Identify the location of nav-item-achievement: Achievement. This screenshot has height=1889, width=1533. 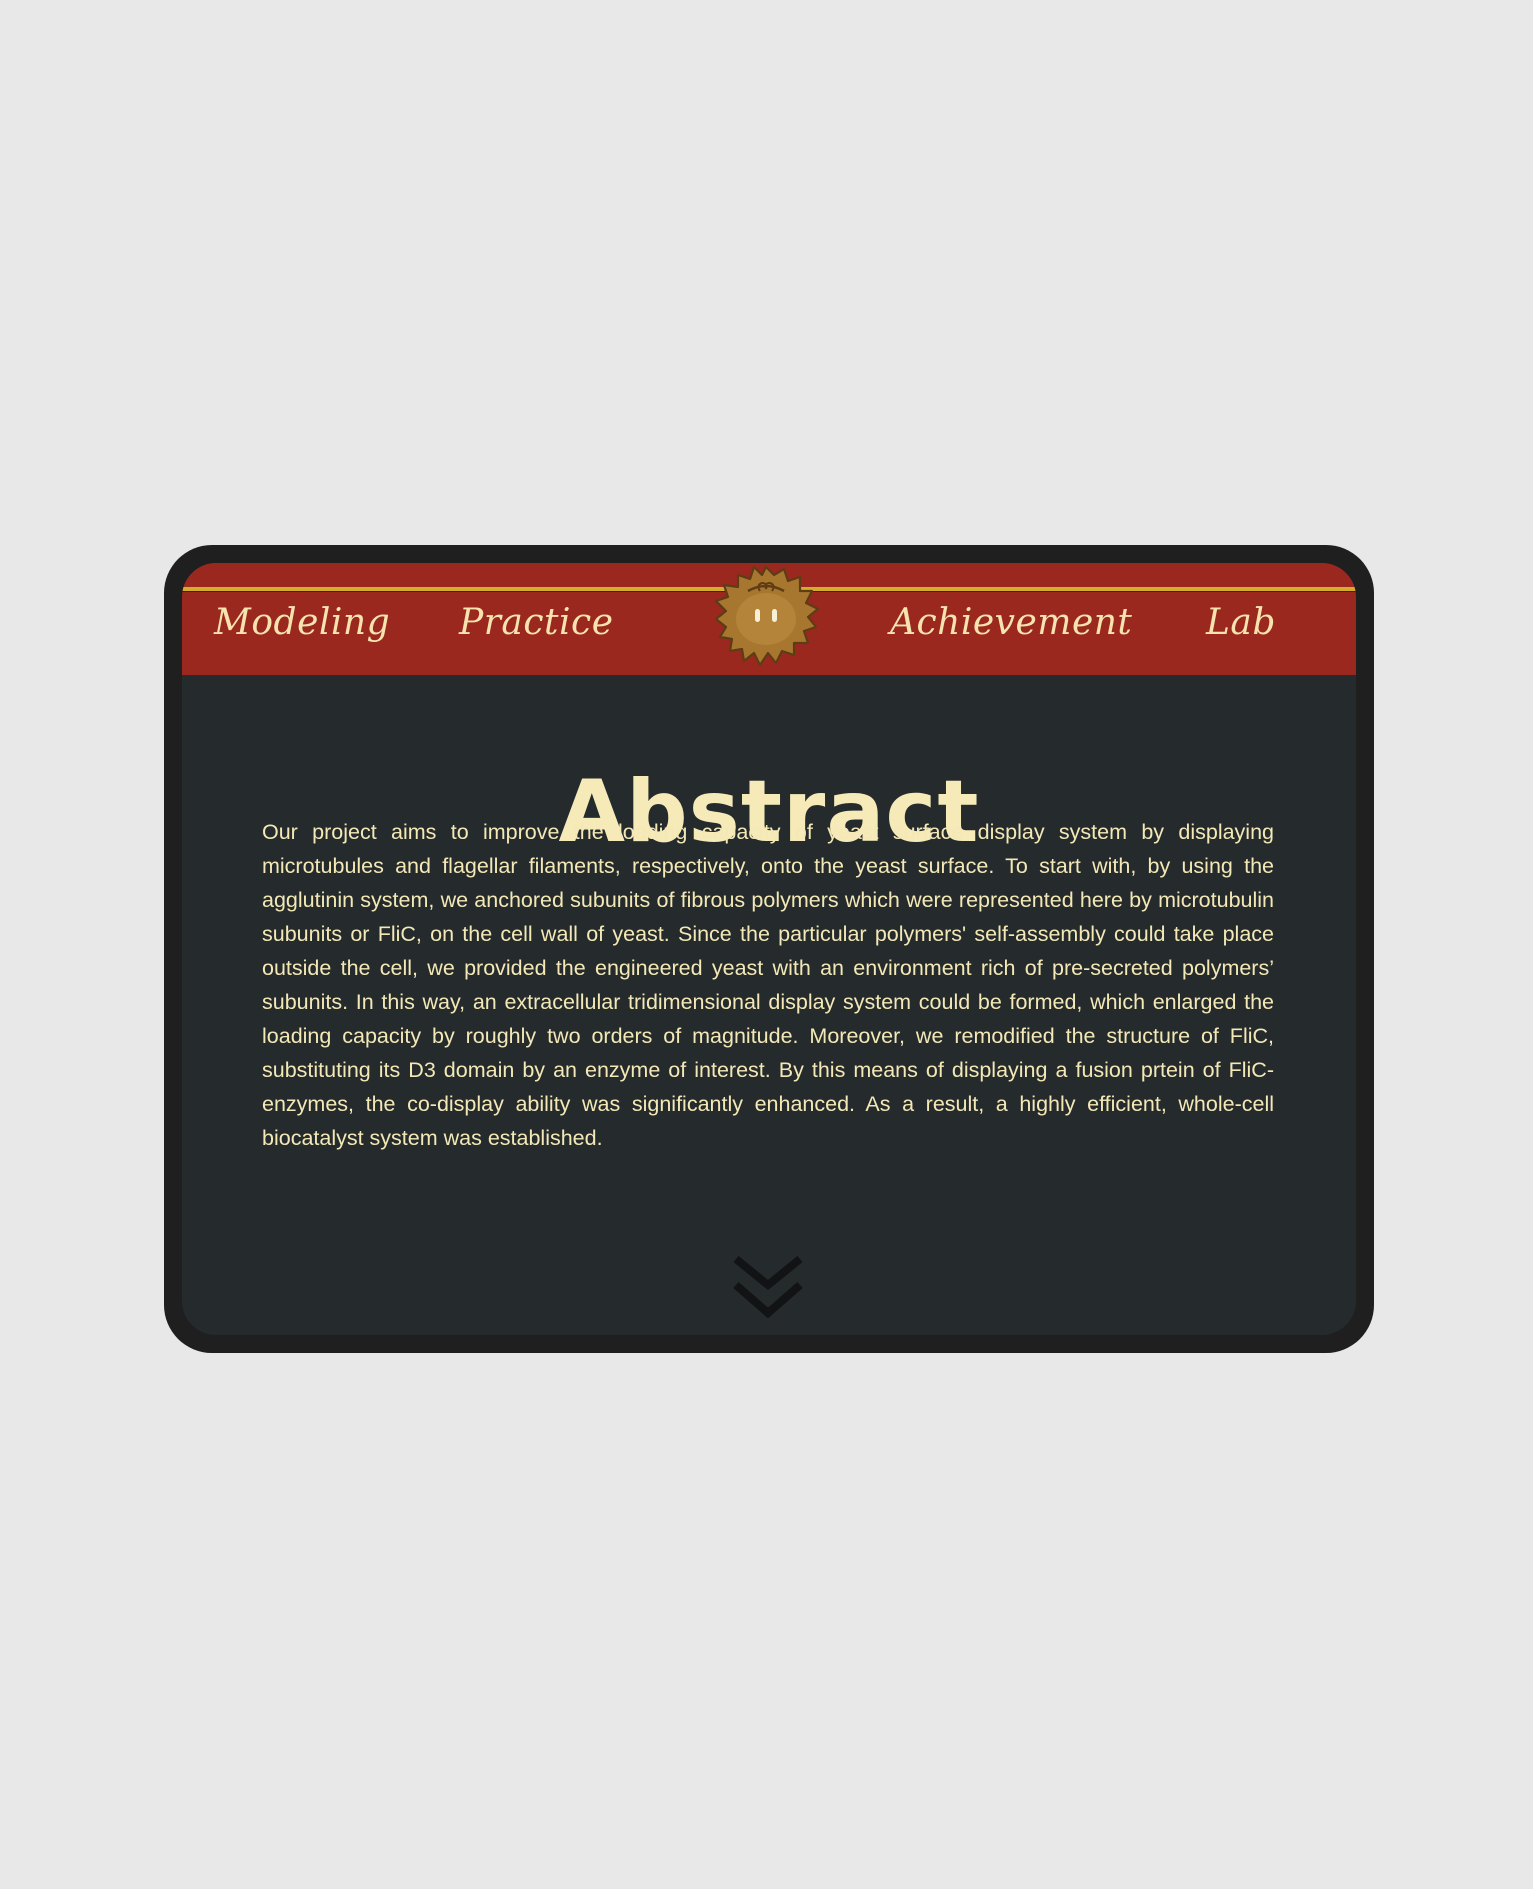
(1011, 623).